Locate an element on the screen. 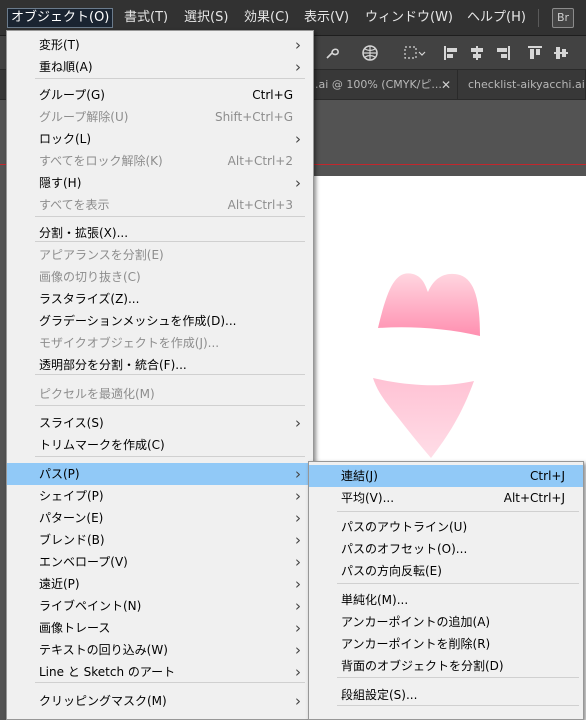 The image size is (586, 720). menu-item-label: エンベロープ(V) is located at coordinates (83, 562).